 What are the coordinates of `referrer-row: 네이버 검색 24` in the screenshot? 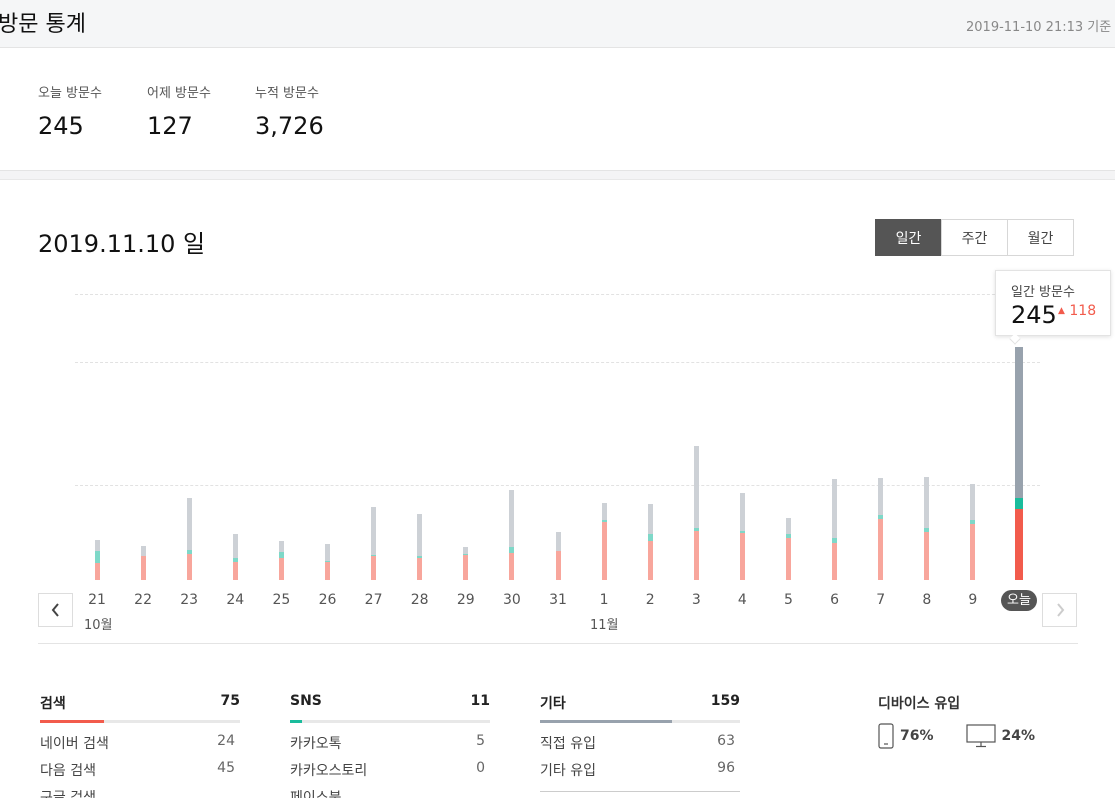 It's located at (140, 742).